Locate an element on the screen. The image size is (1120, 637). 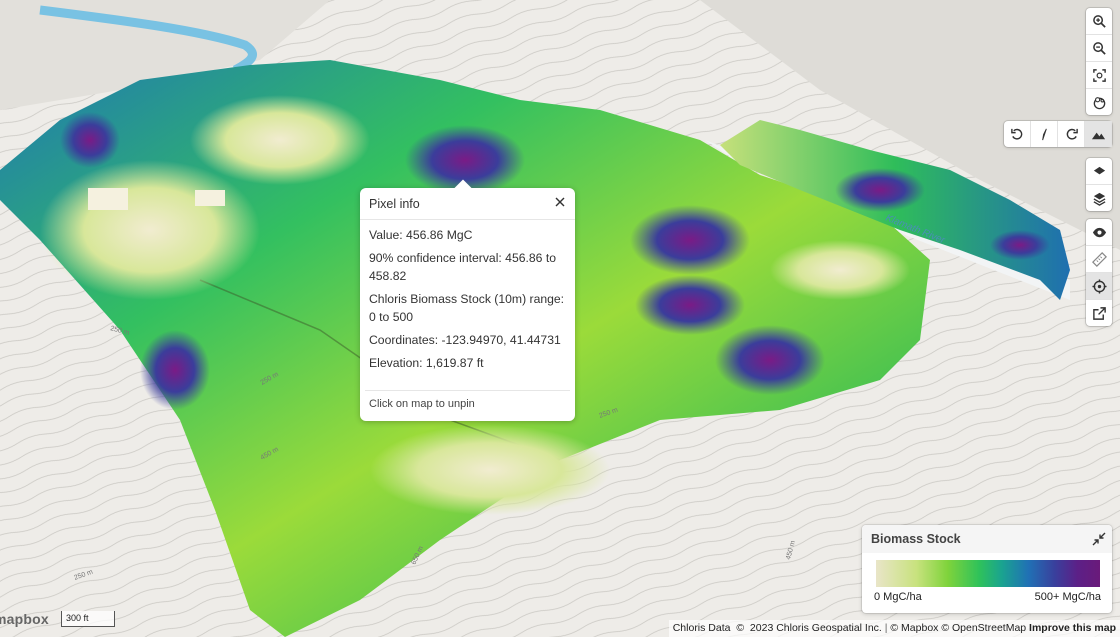
pixel-coordinates: Coordinates: -123.94970, 41.44731 is located at coordinates (465, 340).